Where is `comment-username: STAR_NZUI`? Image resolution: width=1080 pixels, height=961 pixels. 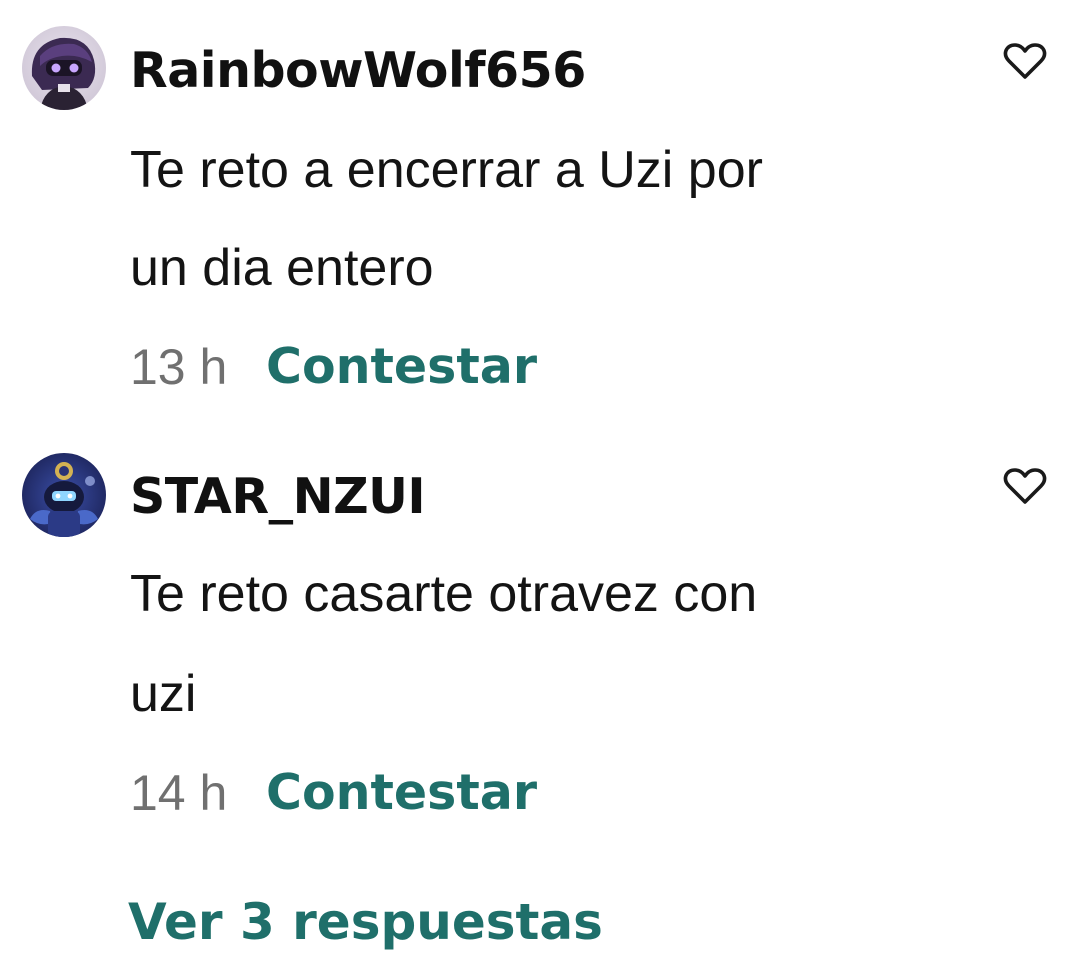 comment-username: STAR_NZUI is located at coordinates (278, 496).